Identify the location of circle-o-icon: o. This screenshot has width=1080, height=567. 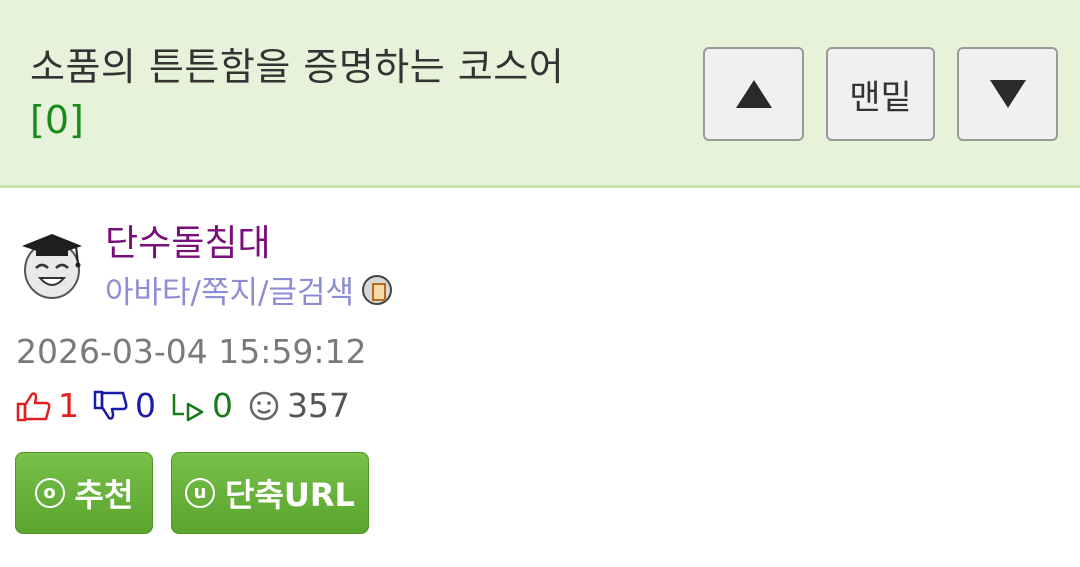
(49, 493).